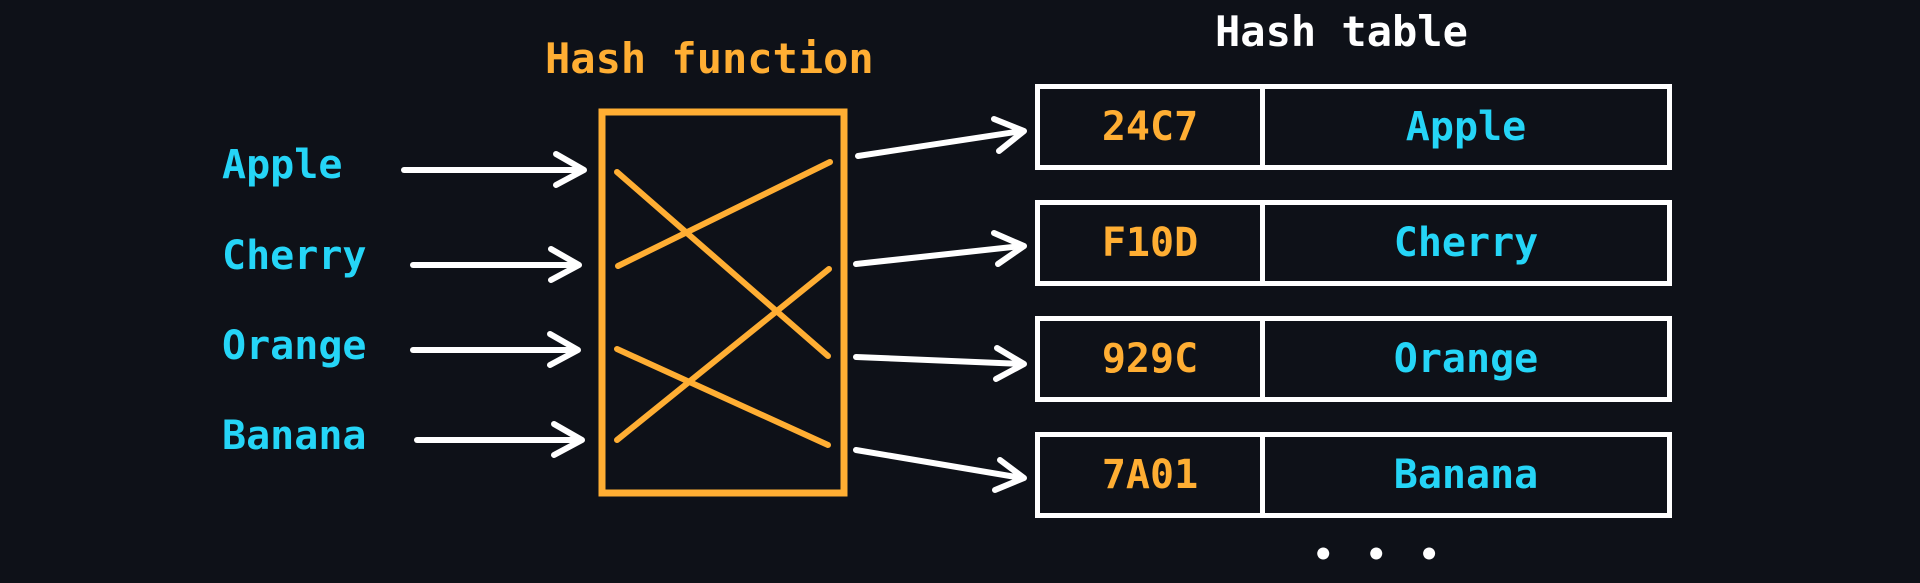 The image size is (1920, 583). I want to click on hash-function-title: Hash function, so click(709, 58).